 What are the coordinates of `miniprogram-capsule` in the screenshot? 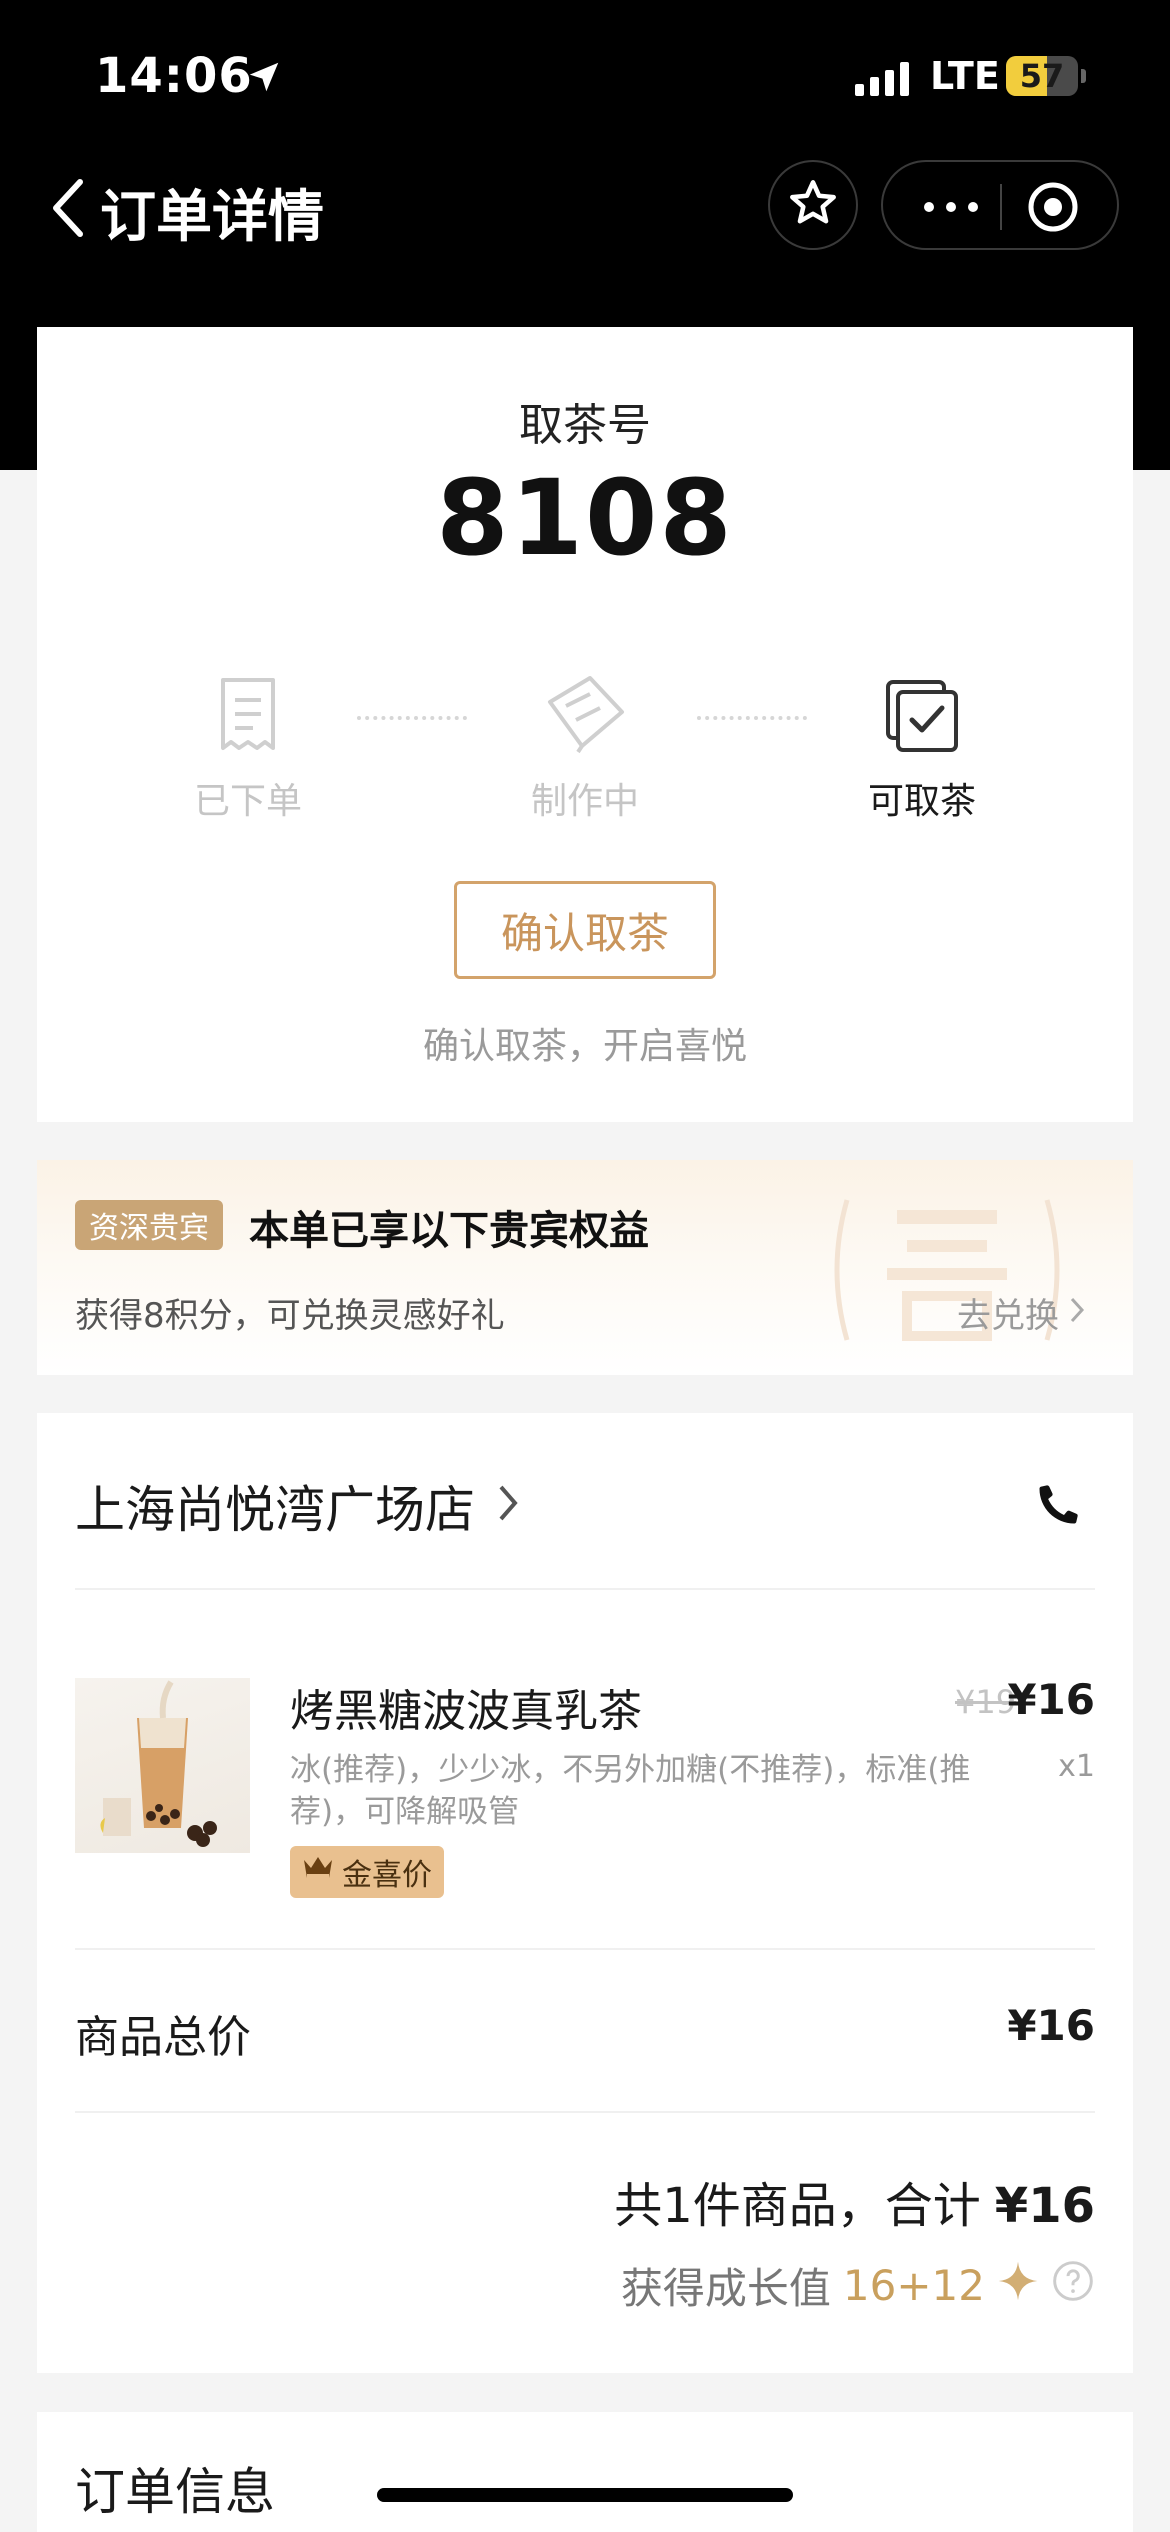 It's located at (1000, 205).